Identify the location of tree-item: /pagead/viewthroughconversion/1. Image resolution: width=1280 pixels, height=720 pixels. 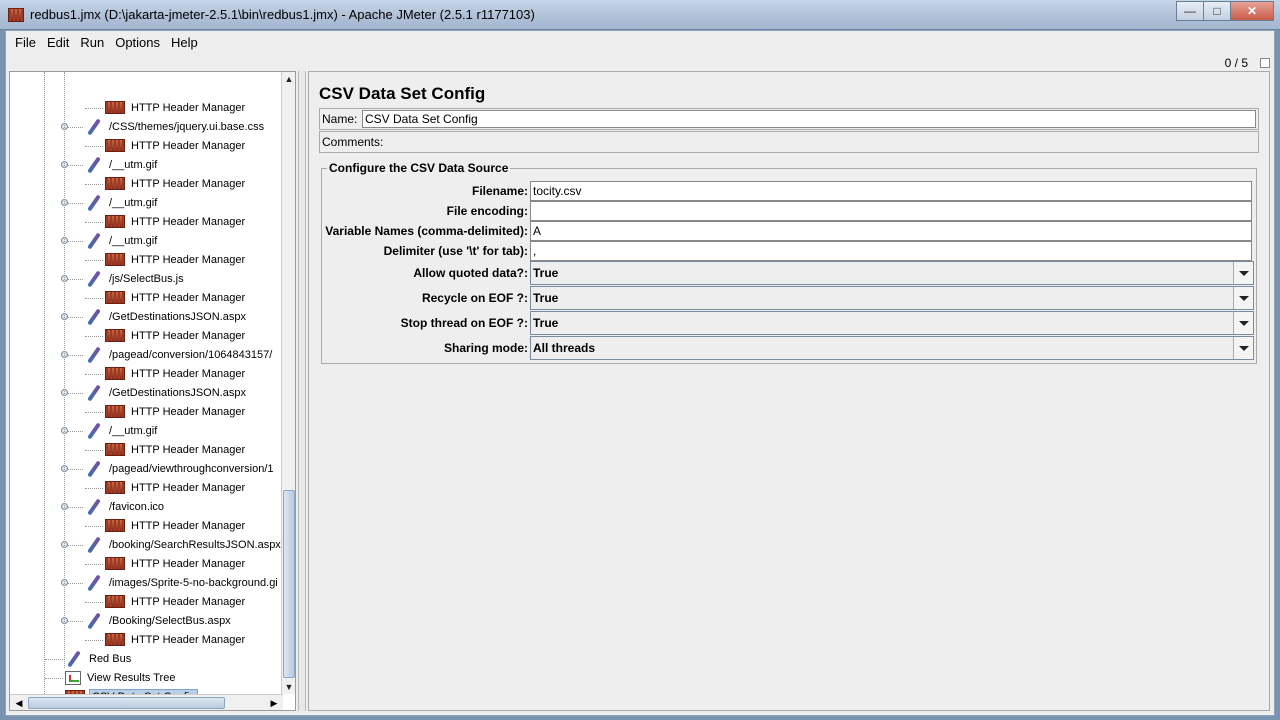
(180, 468).